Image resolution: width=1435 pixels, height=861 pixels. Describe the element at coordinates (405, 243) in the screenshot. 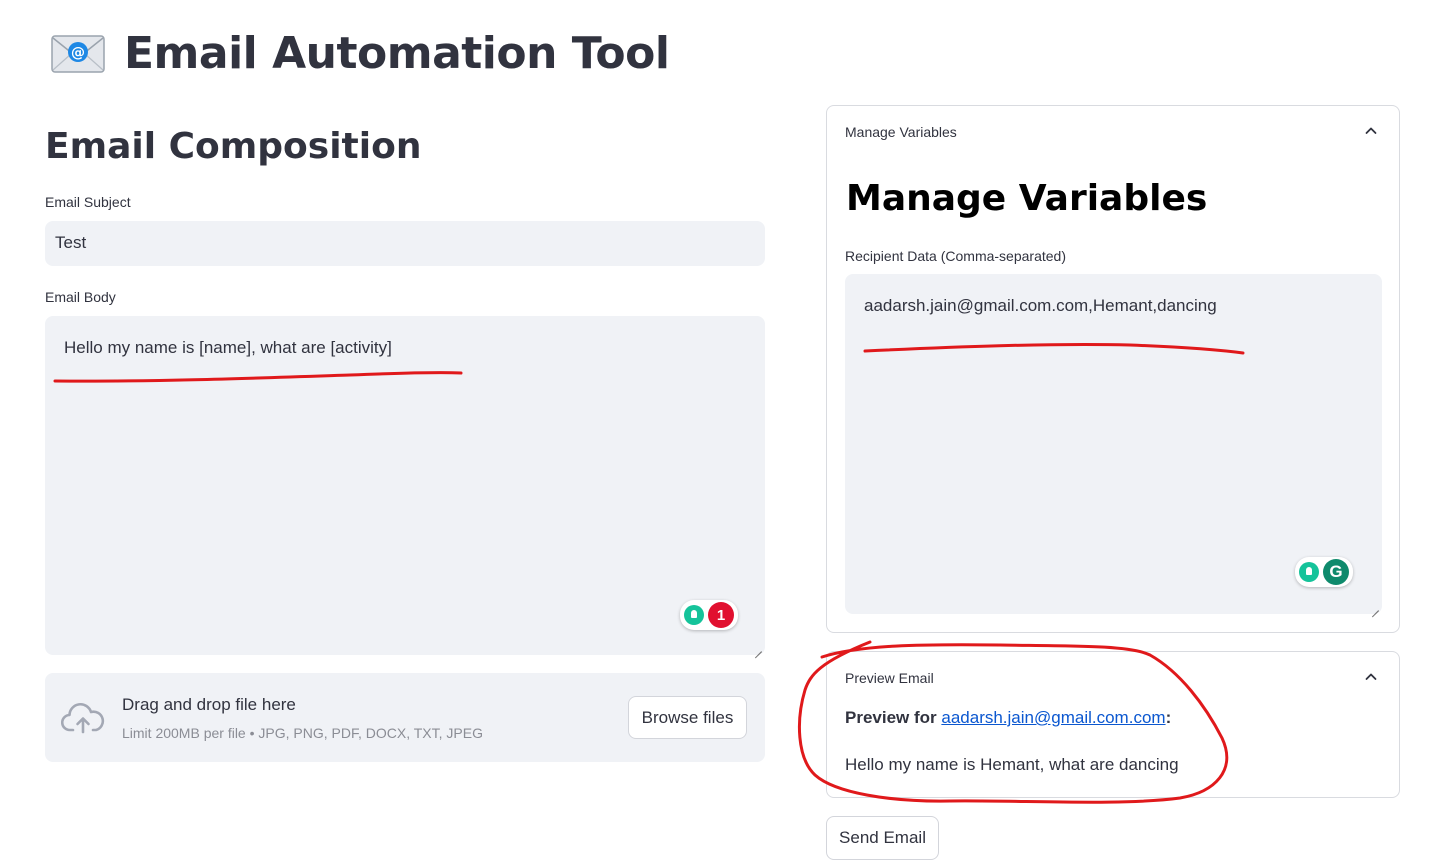

I see `email-subject-input: Test` at that location.